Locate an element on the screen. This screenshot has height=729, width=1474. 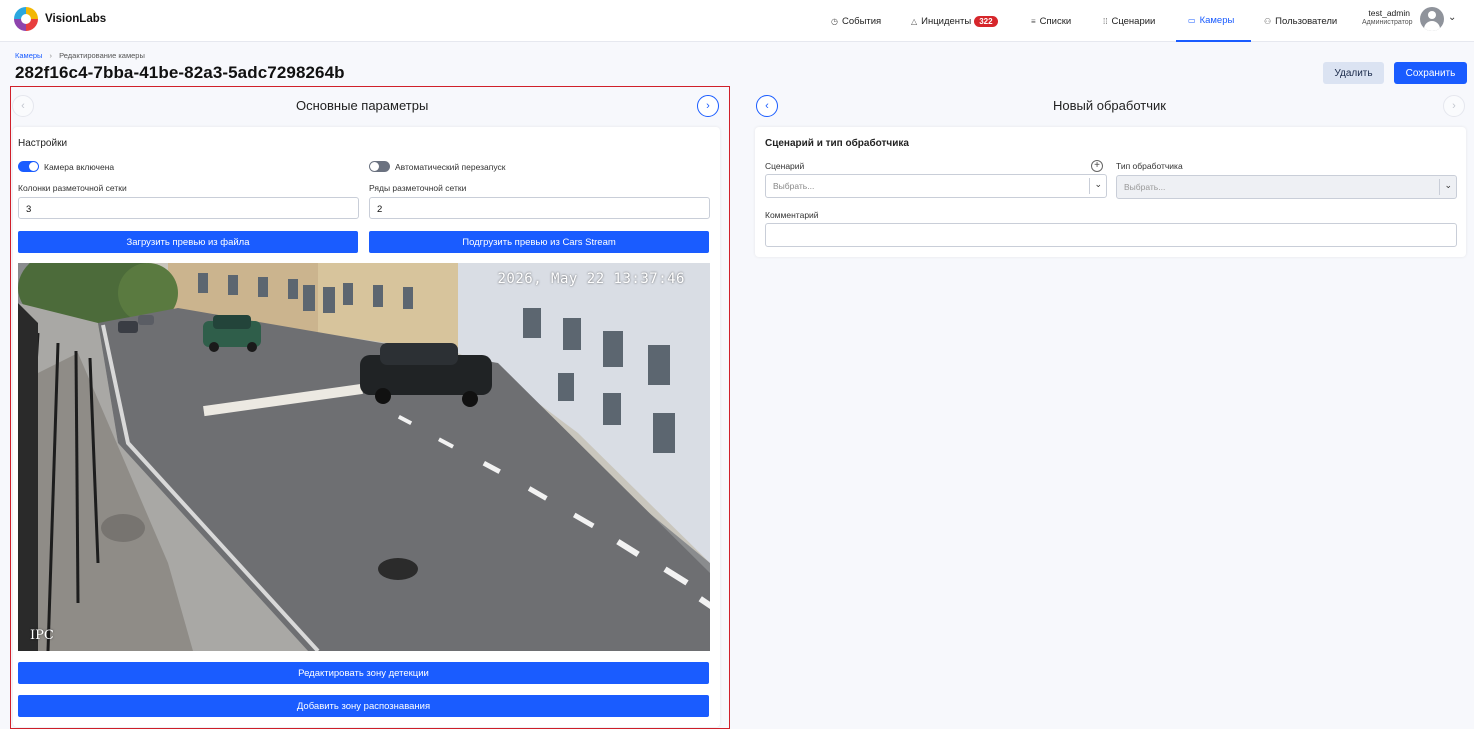
nav-events: ◷ События is located at coordinates (856, 21).